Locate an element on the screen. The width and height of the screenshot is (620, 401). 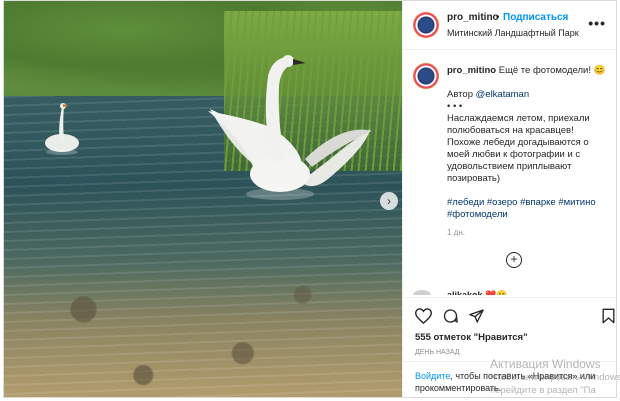
comment-icon is located at coordinates (450, 316).